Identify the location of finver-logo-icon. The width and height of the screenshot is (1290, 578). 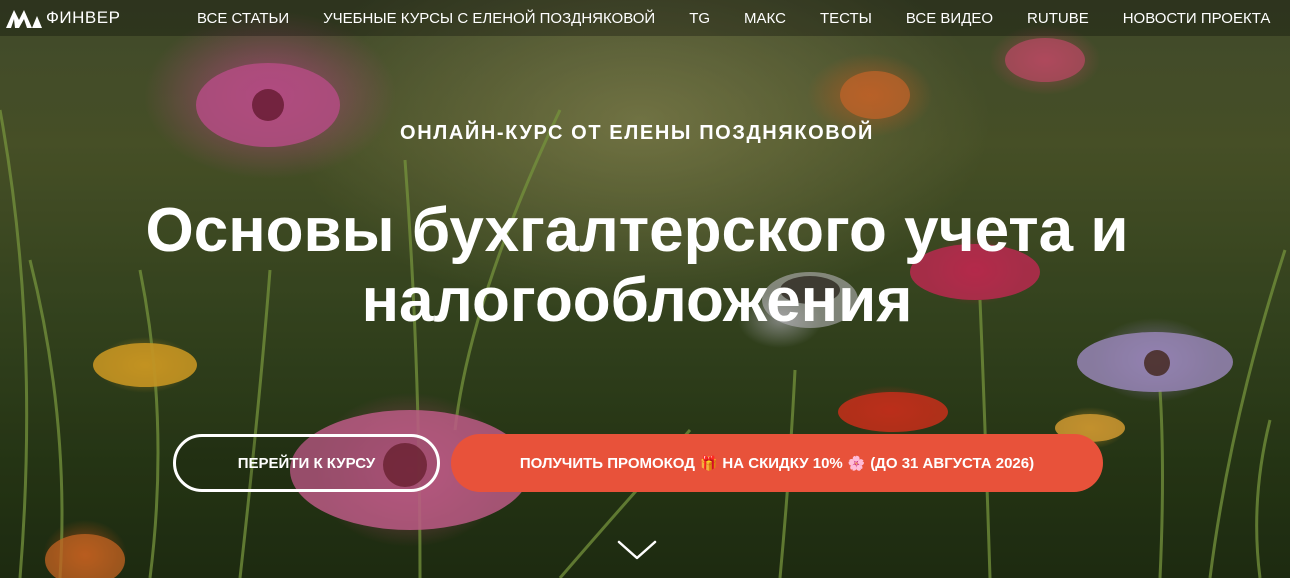
(24, 19).